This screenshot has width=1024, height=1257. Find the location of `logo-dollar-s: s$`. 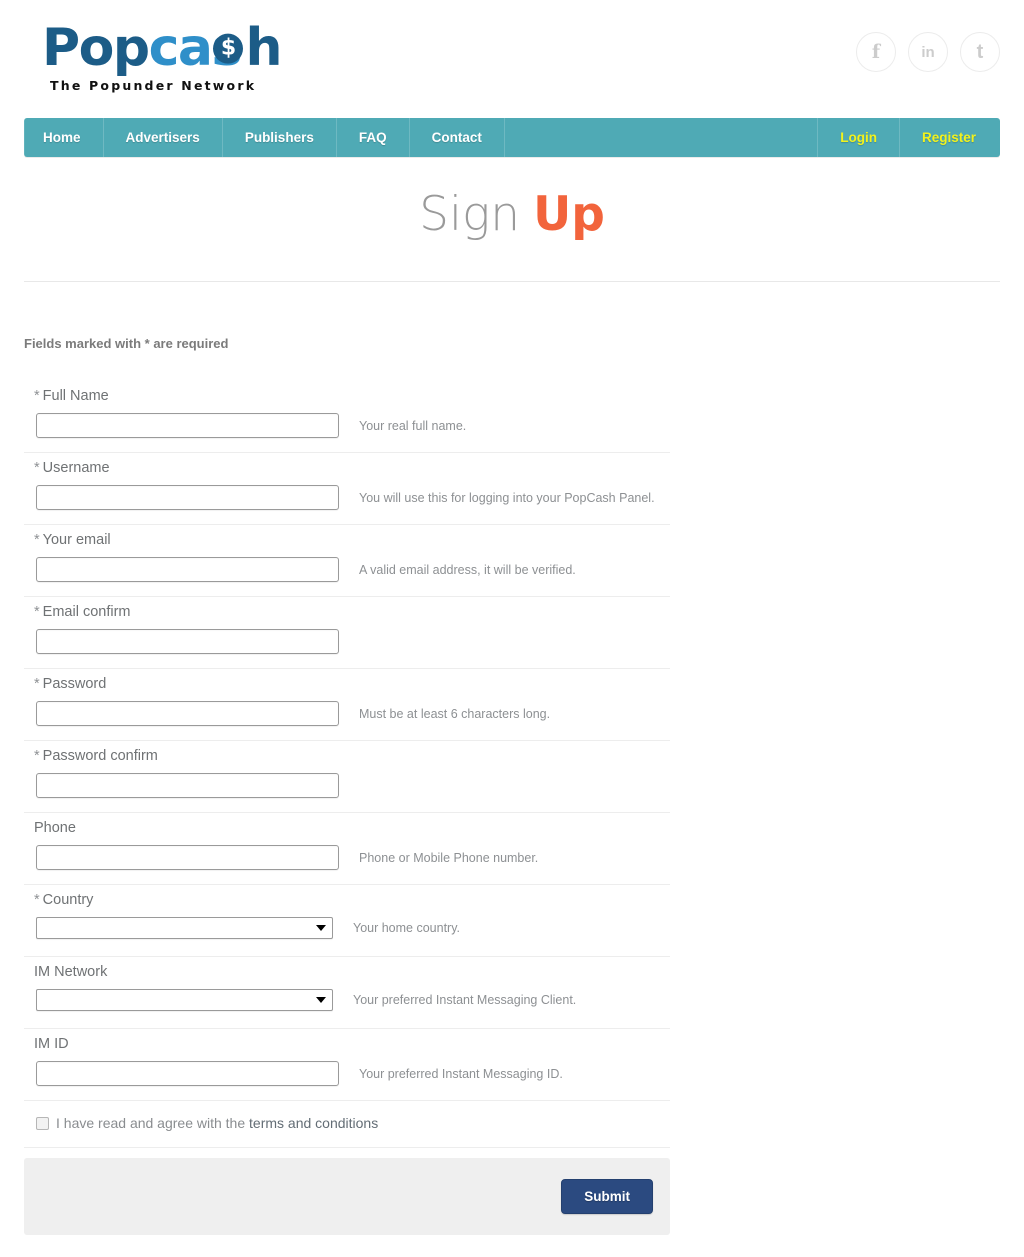

logo-dollar-s: s$ is located at coordinates (228, 48).